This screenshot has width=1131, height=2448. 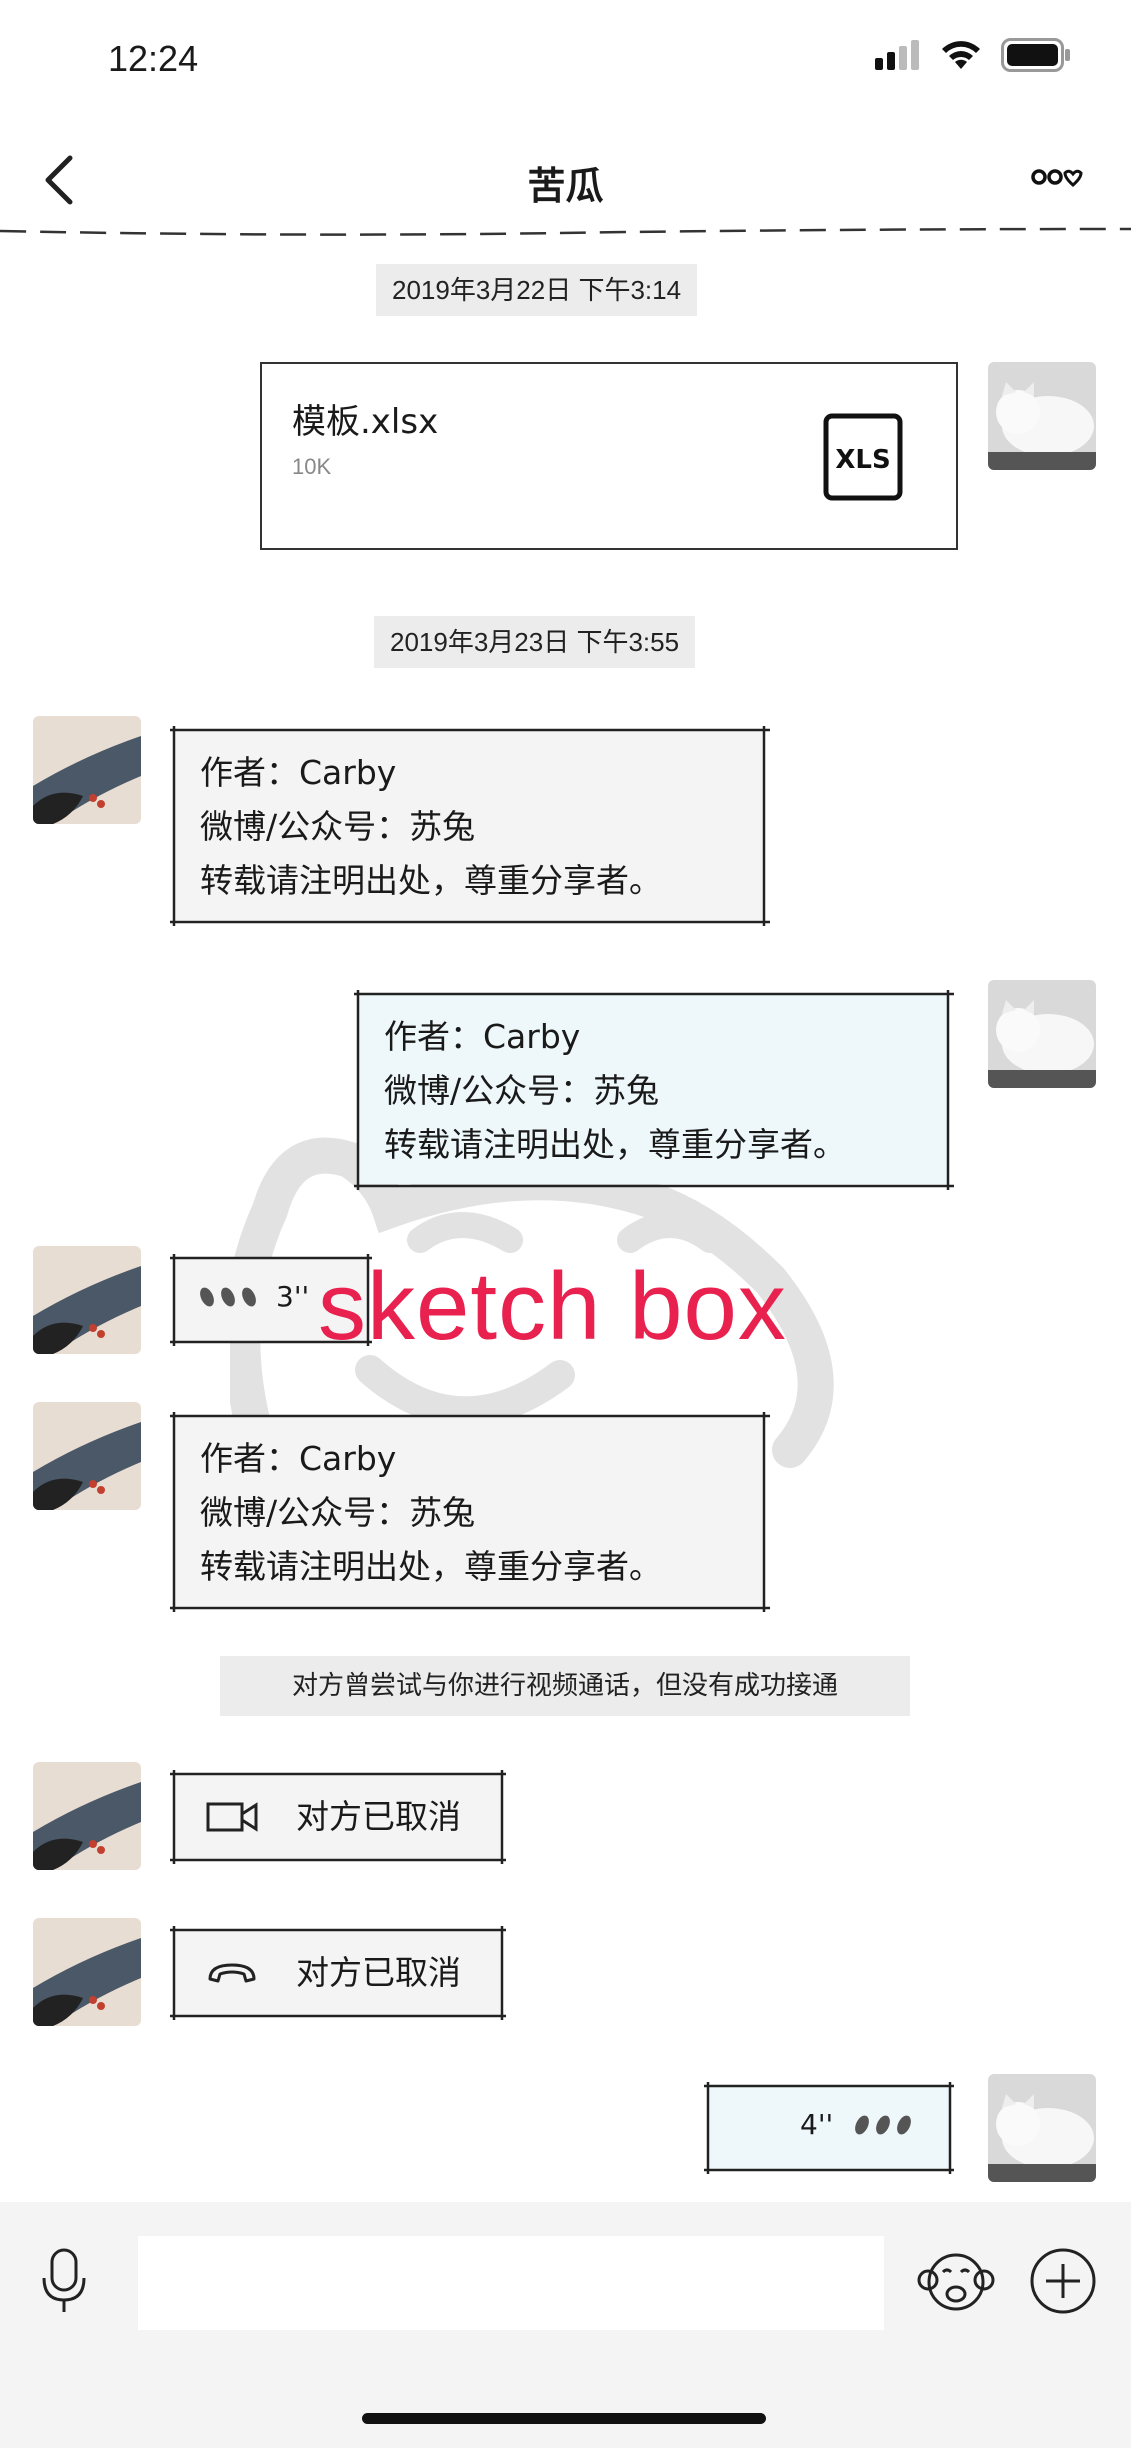 What do you see at coordinates (64, 2280) in the screenshot?
I see `microphone-icon` at bounding box center [64, 2280].